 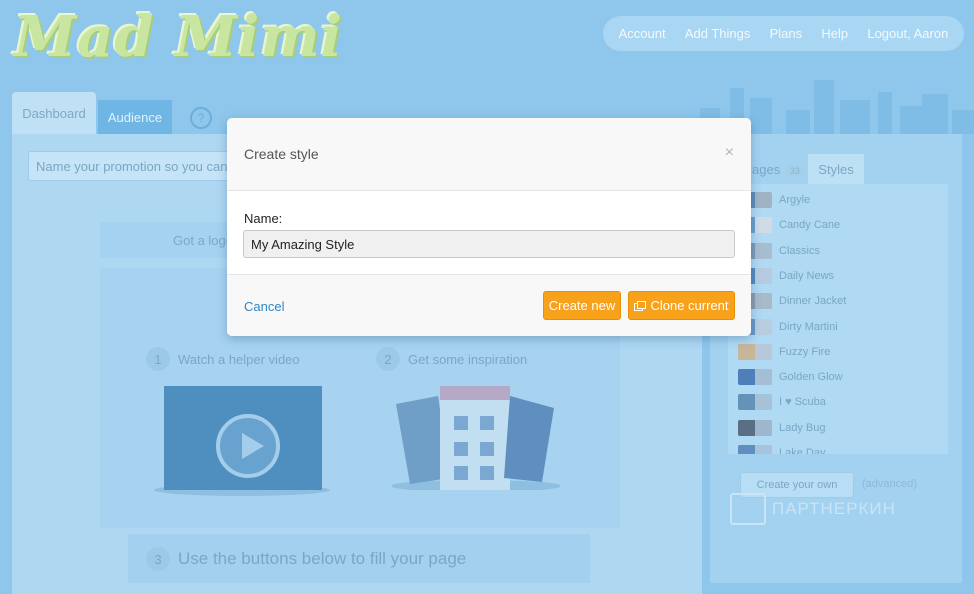 What do you see at coordinates (281, 154) in the screenshot?
I see `modal-title: Create style` at bounding box center [281, 154].